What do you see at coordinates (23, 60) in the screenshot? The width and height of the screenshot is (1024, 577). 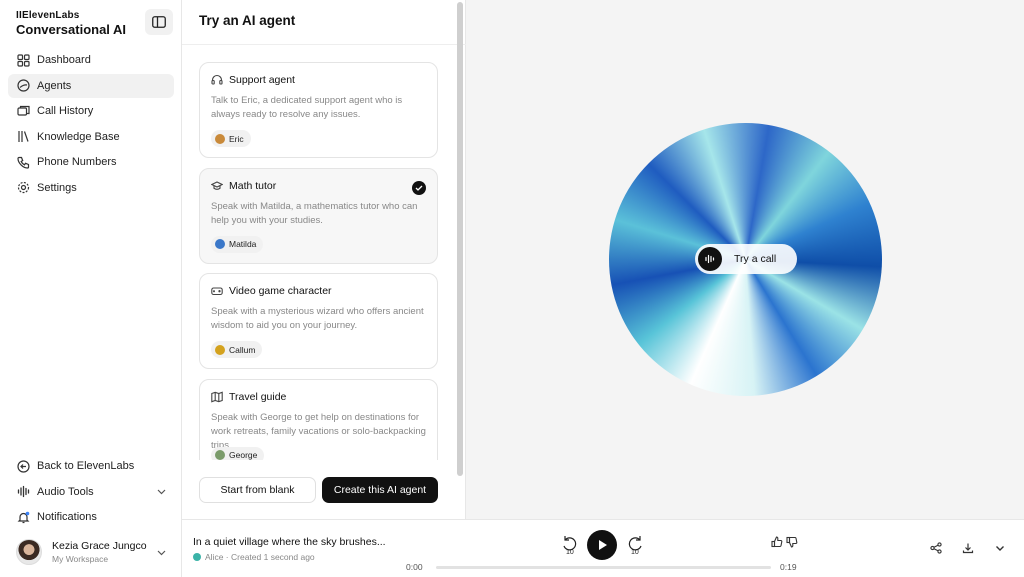 I see `grid-icon` at bounding box center [23, 60].